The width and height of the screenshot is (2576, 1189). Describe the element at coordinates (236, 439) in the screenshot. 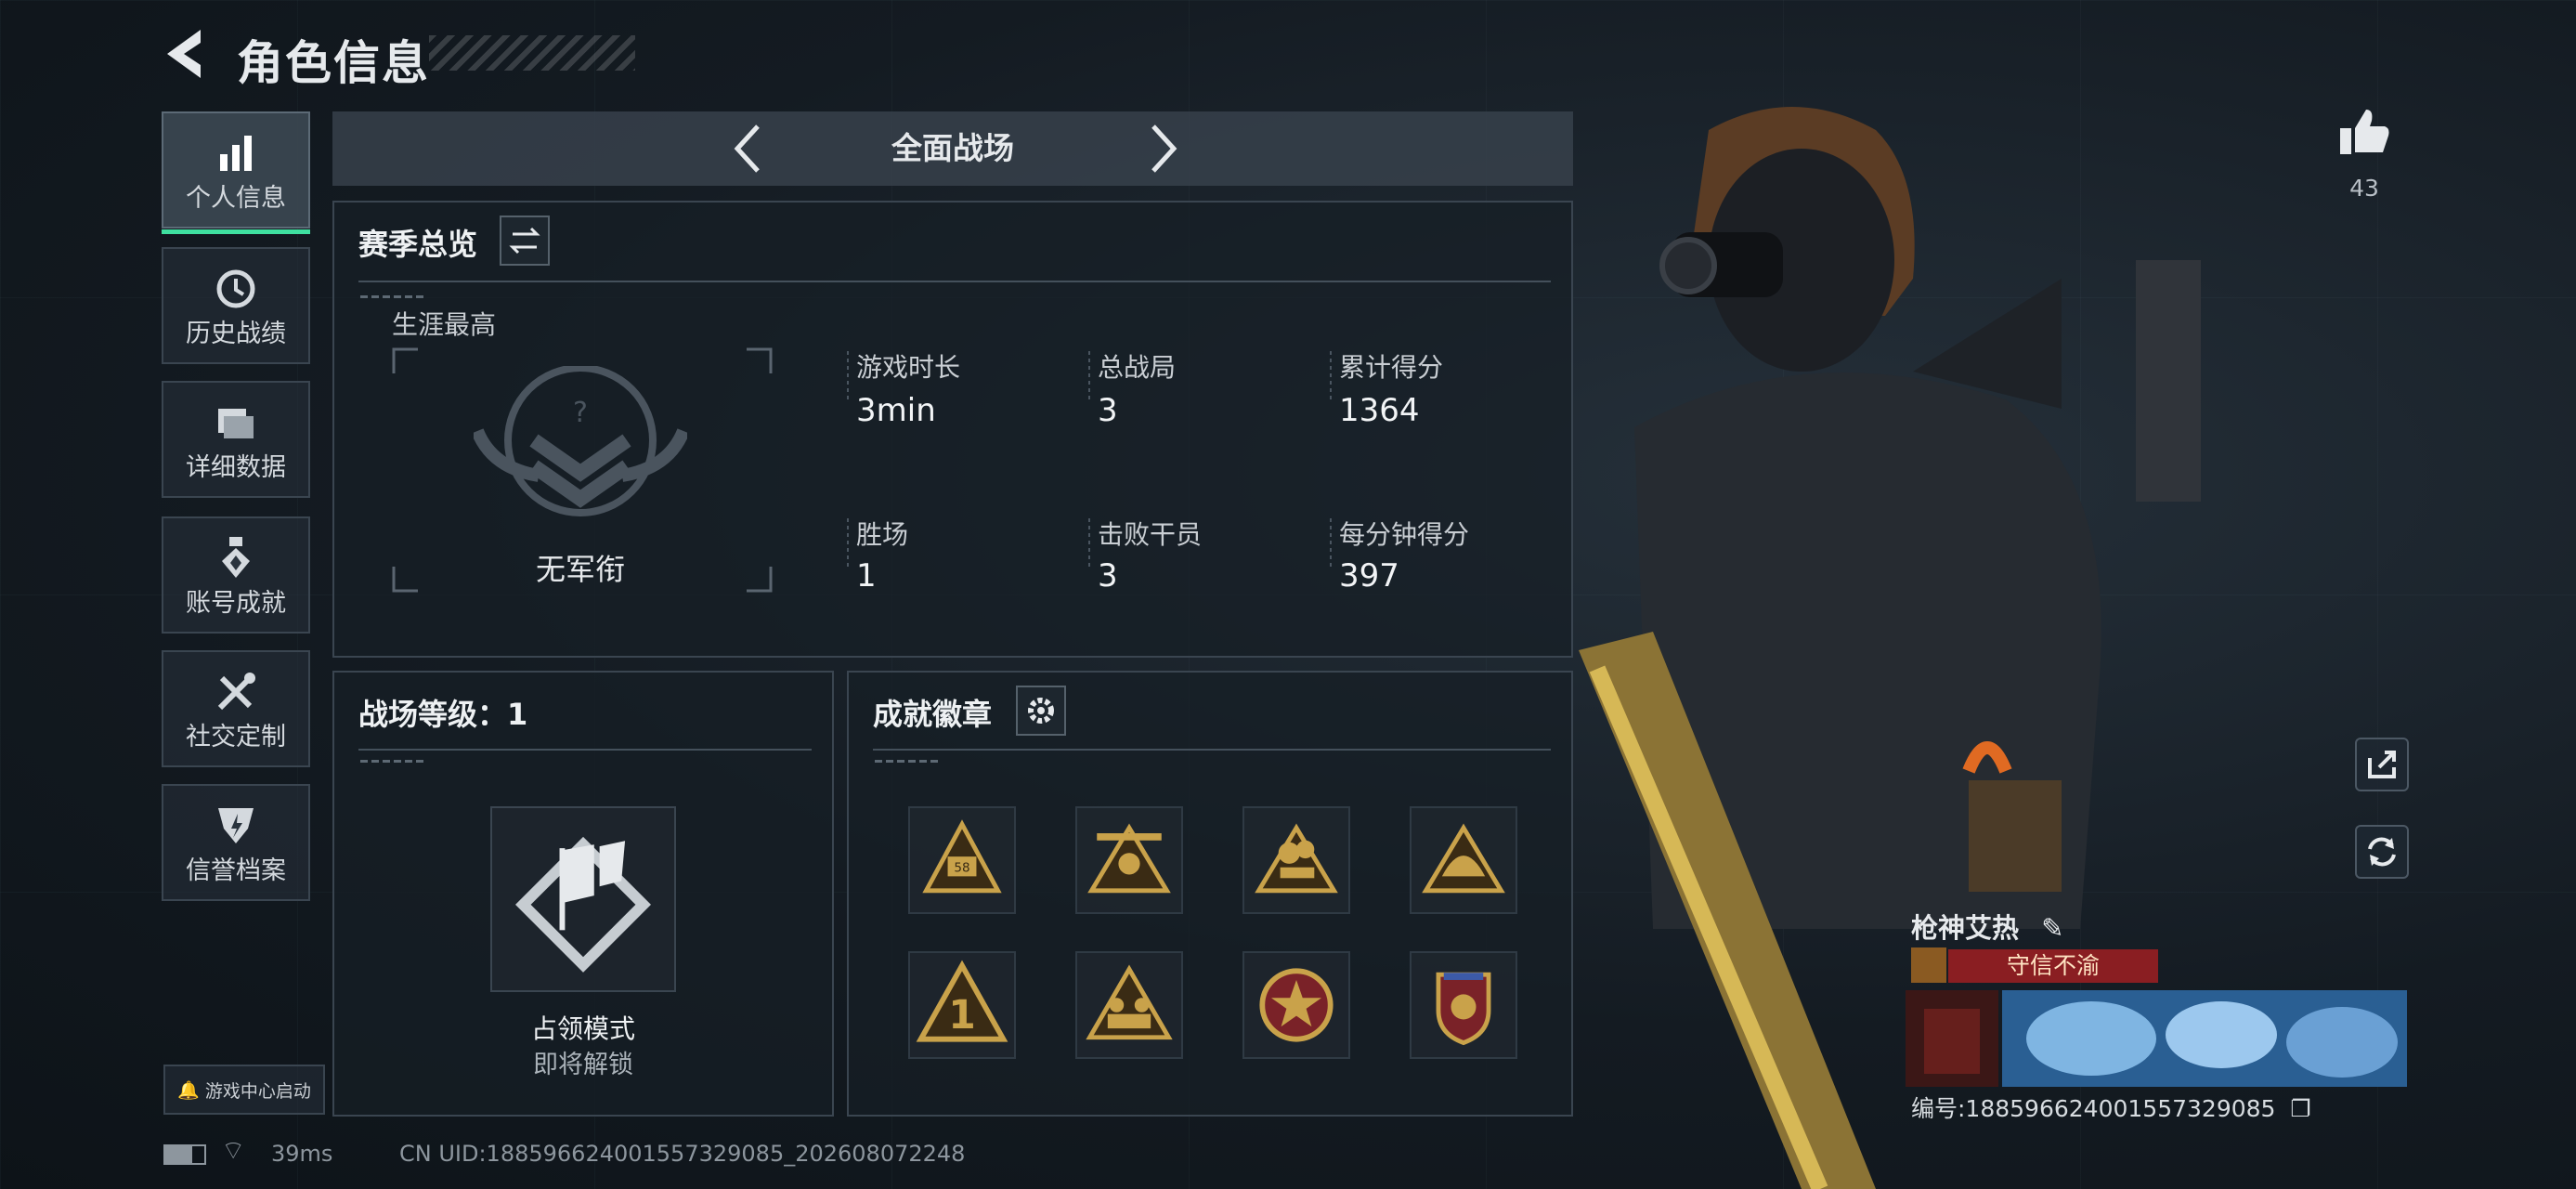

I see `sidebar-item-detail-data: 详细数据` at that location.